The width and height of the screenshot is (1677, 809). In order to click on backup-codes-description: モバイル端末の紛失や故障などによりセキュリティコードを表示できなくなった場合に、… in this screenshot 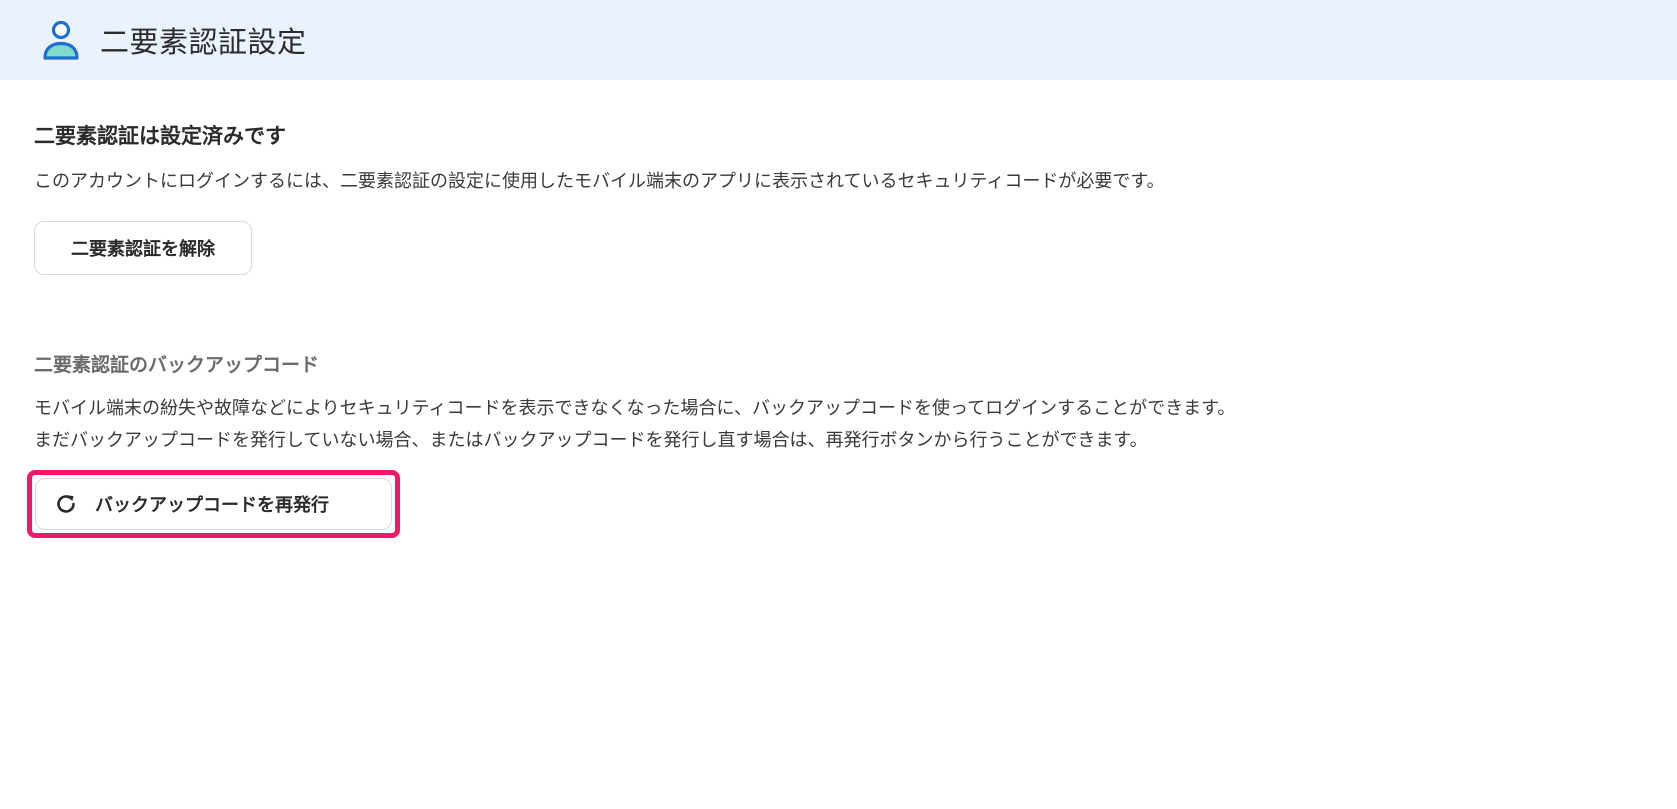, I will do `click(634, 425)`.